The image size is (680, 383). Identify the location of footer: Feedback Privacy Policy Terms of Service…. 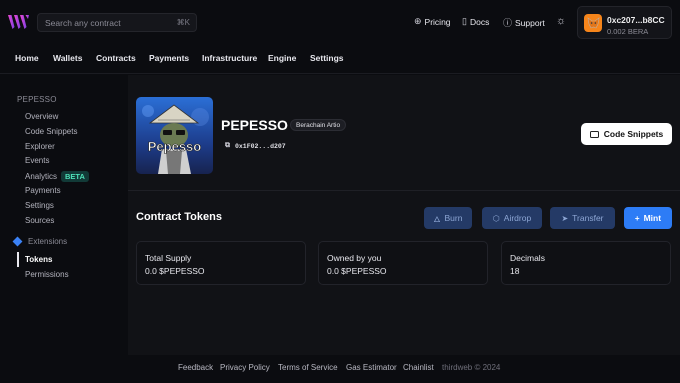
(340, 369).